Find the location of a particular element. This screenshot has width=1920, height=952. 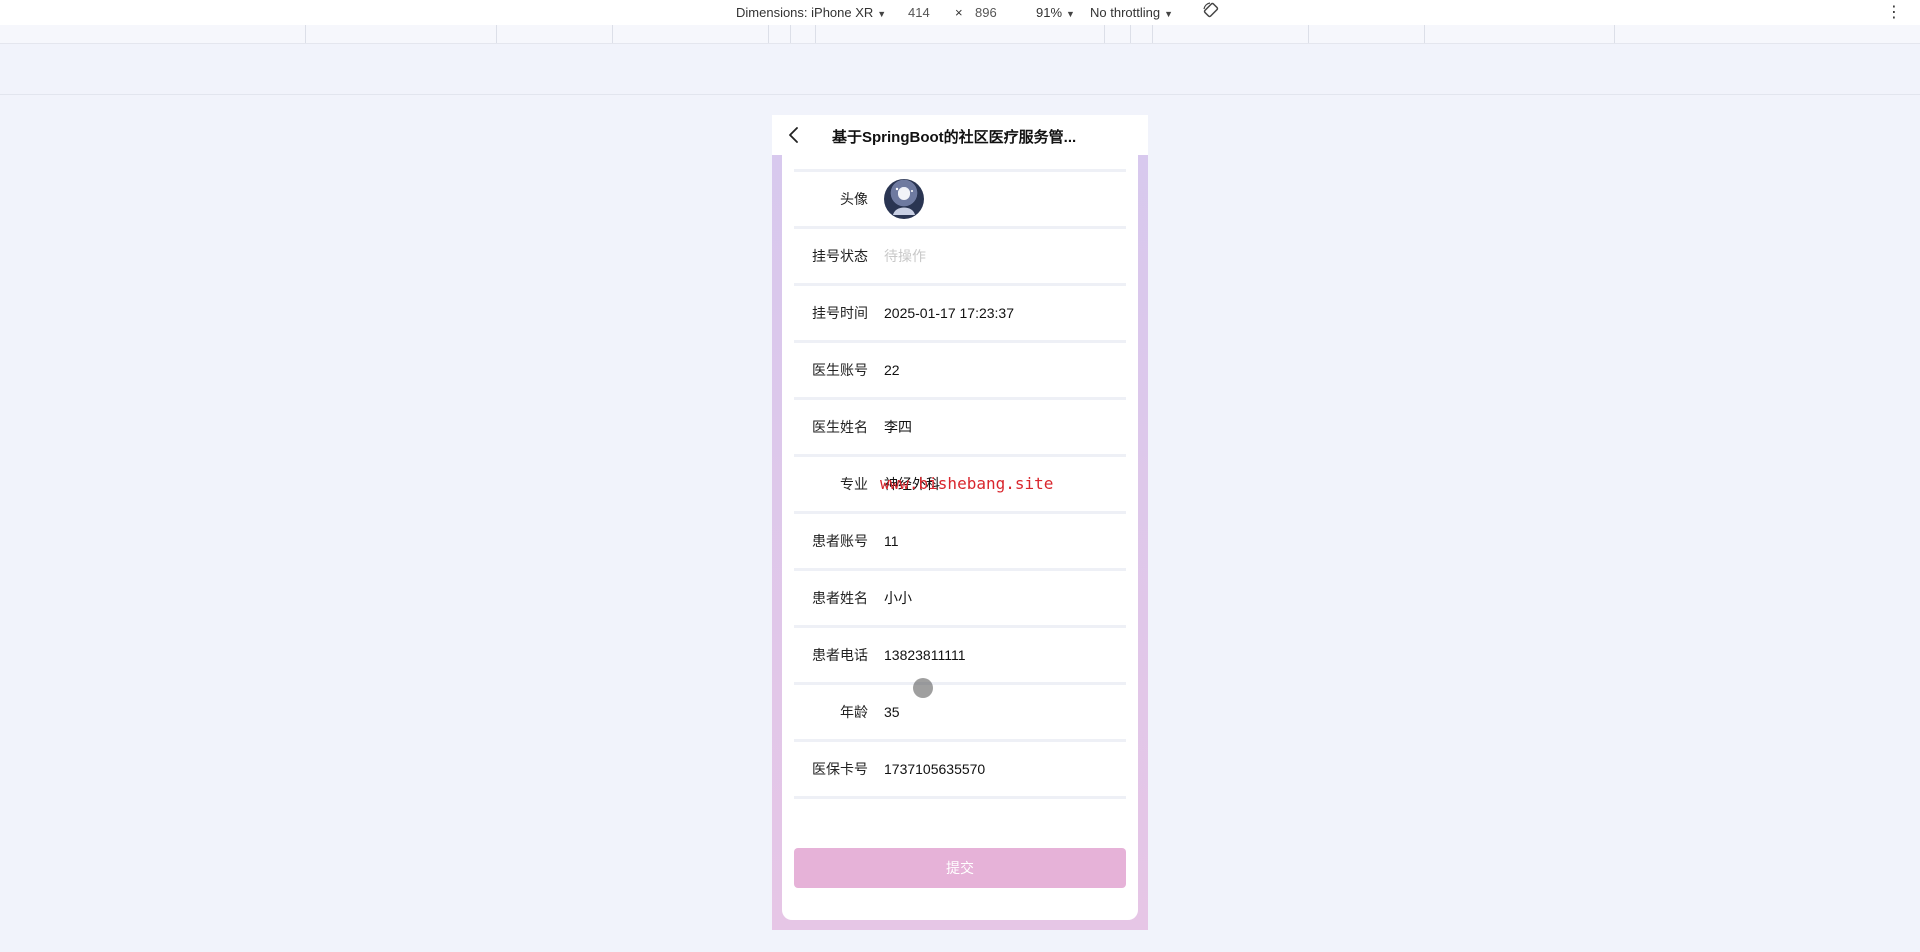

form-row: 医保卡号 1737105635570 is located at coordinates (960, 770).